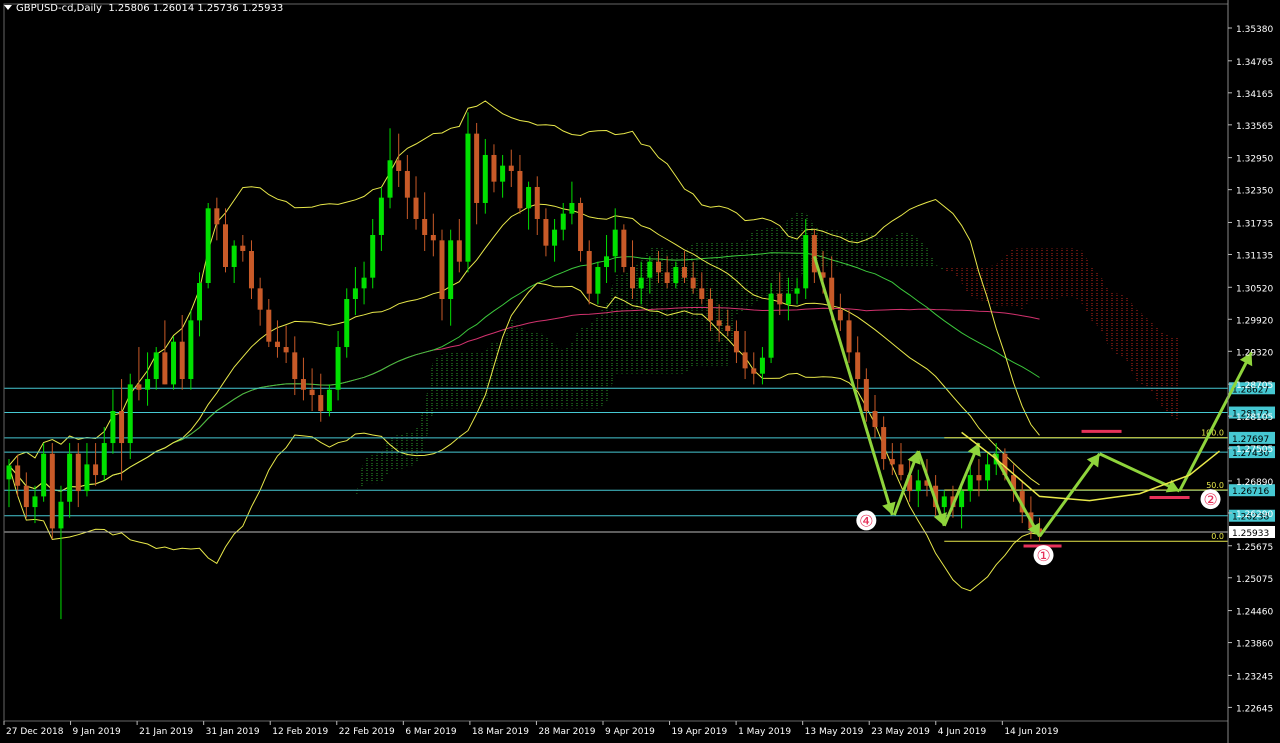 This screenshot has height=743, width=1280. Describe the element at coordinates (1254, 192) in the screenshot. I see `y-tick-label: 1.32350` at that location.